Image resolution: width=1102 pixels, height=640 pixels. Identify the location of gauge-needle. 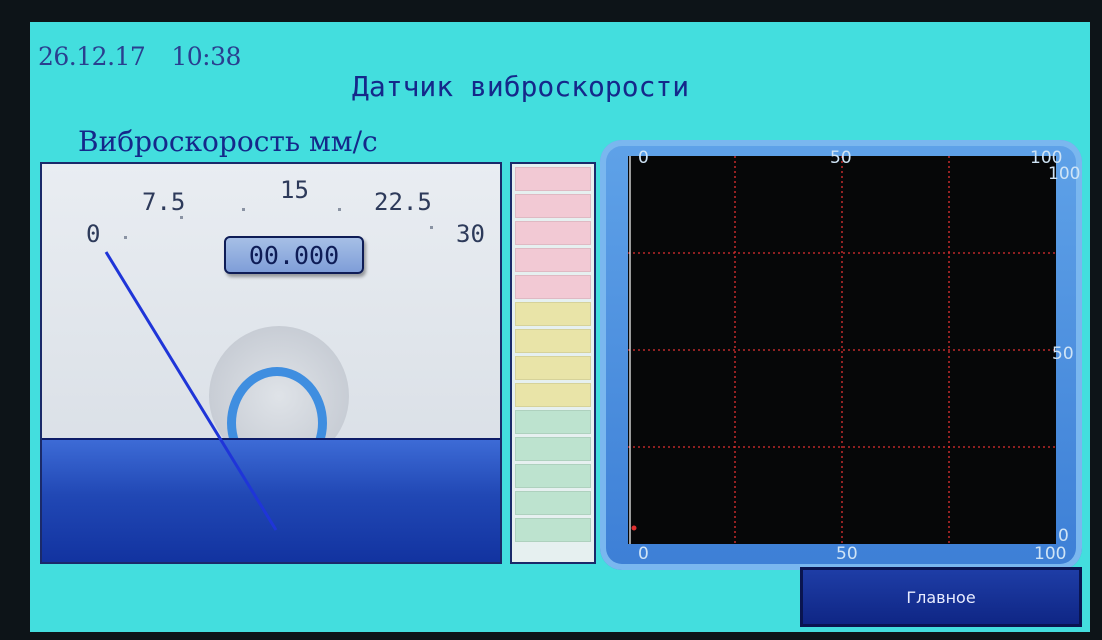
(191, 391).